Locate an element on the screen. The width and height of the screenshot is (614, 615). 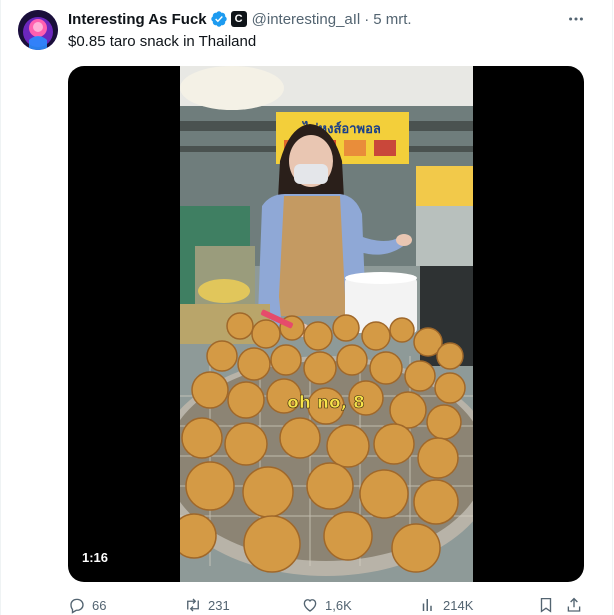
bookmark-button is located at coordinates (546, 605).